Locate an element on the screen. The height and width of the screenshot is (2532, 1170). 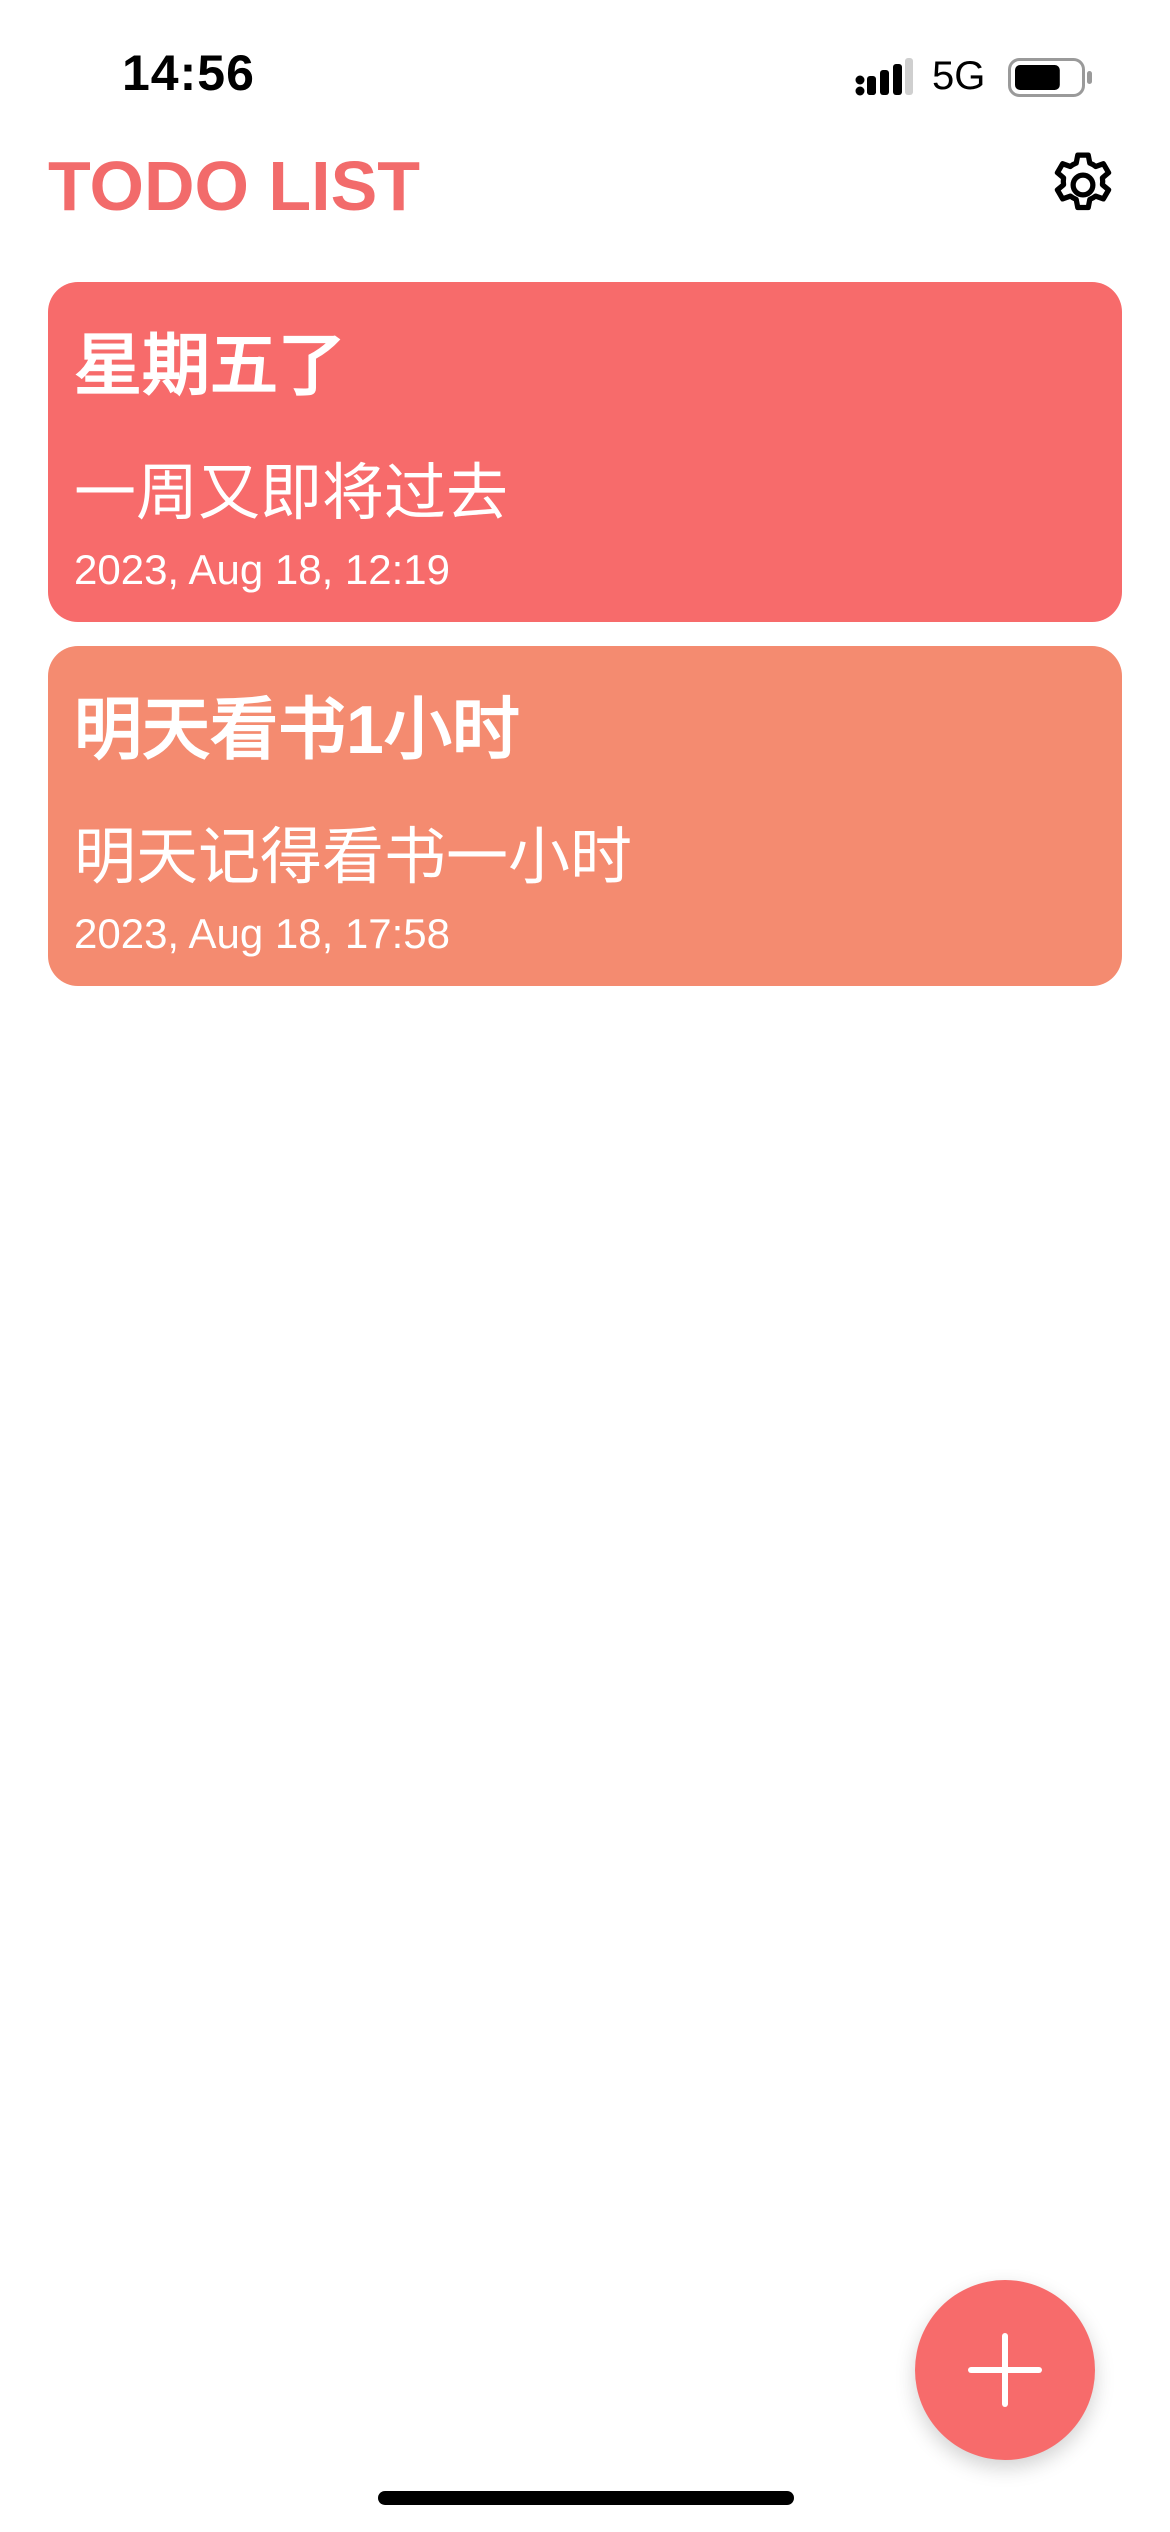
page-title: TODO LIST is located at coordinates (234, 186).